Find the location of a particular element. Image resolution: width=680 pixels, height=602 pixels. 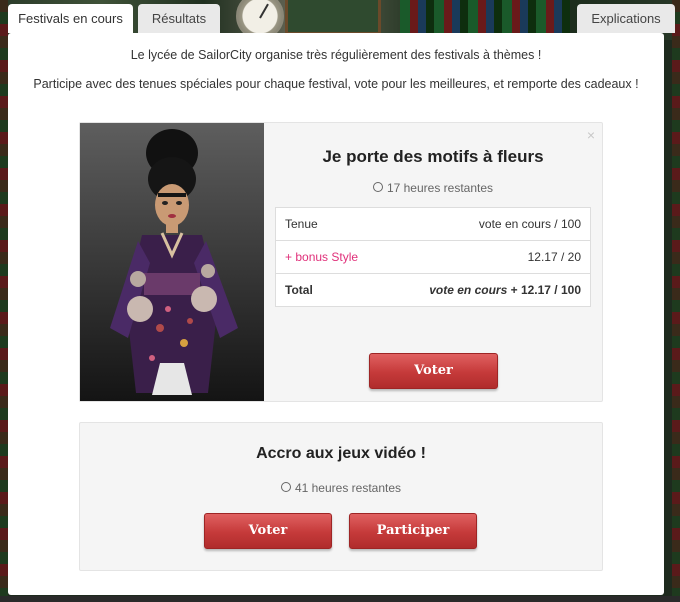

close-icon: × is located at coordinates (591, 135).